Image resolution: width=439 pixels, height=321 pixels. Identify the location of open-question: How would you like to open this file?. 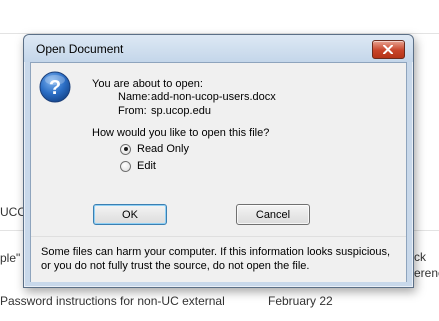
(181, 133).